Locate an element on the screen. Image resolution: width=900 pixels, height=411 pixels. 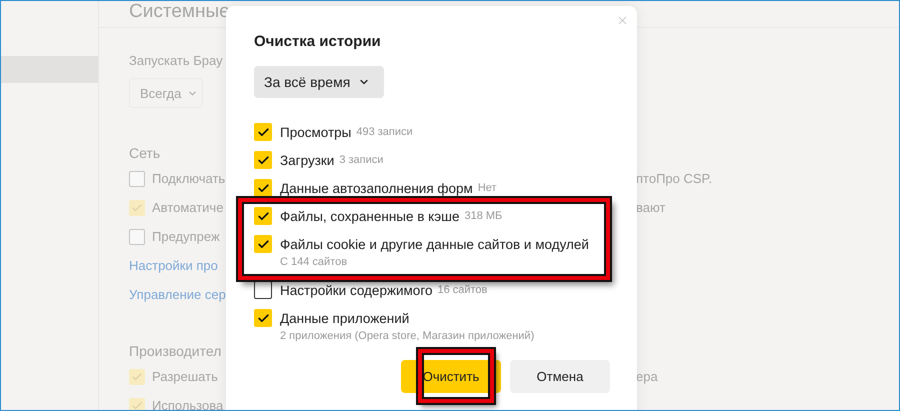
period-dropdown: За всё время is located at coordinates (319, 82).